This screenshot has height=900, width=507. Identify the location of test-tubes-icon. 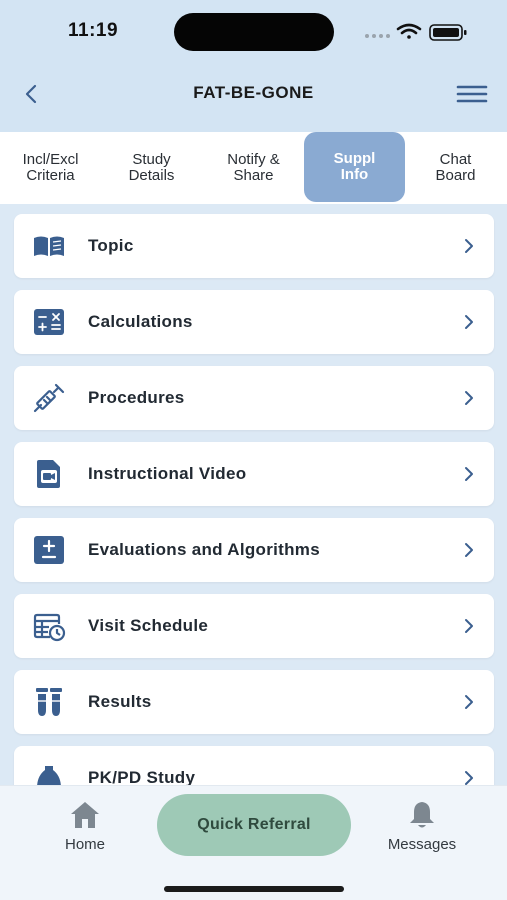
(49, 702).